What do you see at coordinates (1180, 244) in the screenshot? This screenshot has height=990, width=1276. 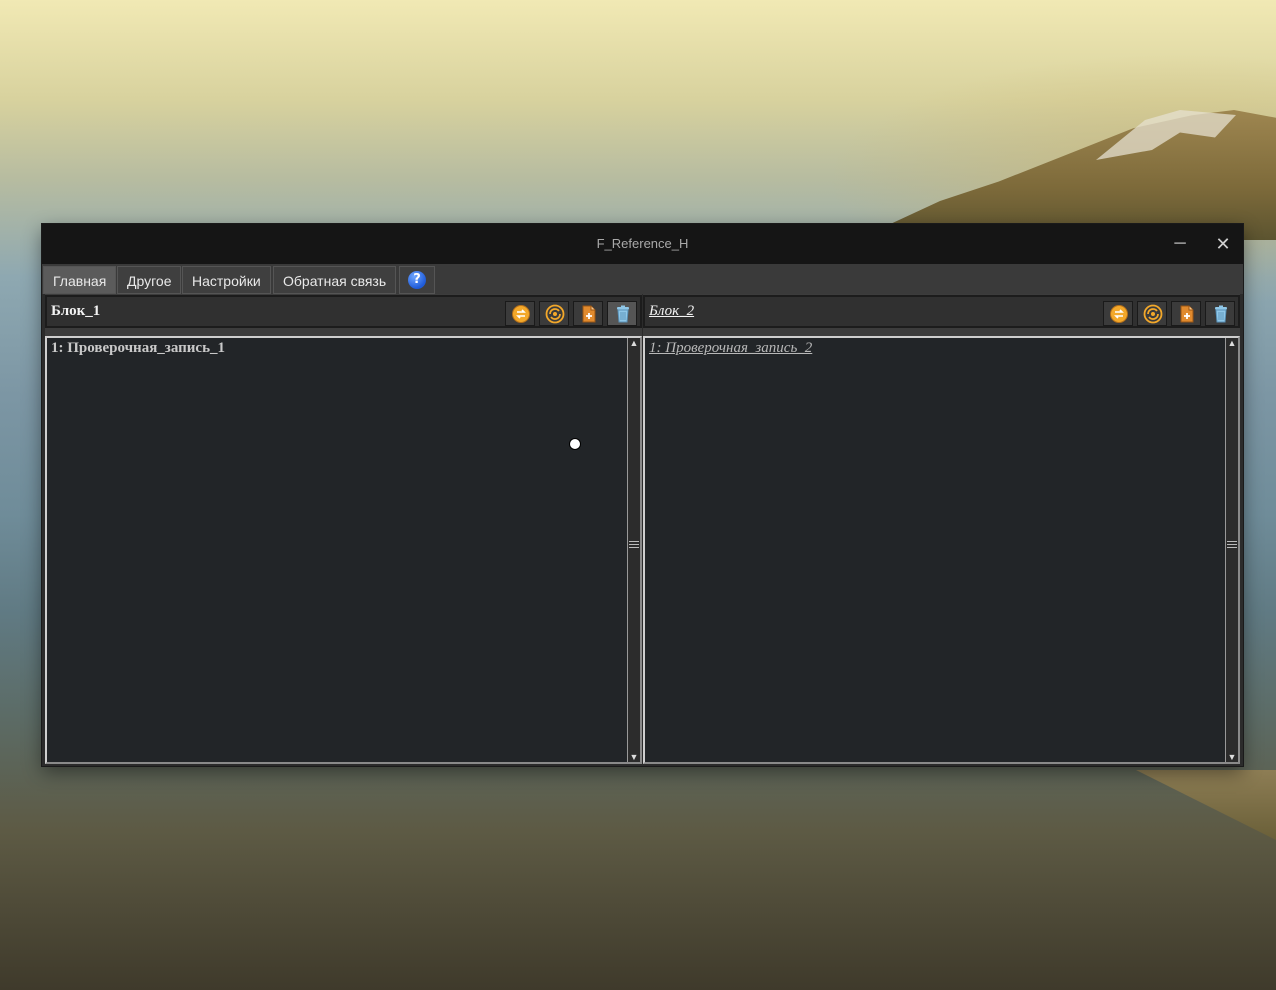 I see `minimize-button: ─` at bounding box center [1180, 244].